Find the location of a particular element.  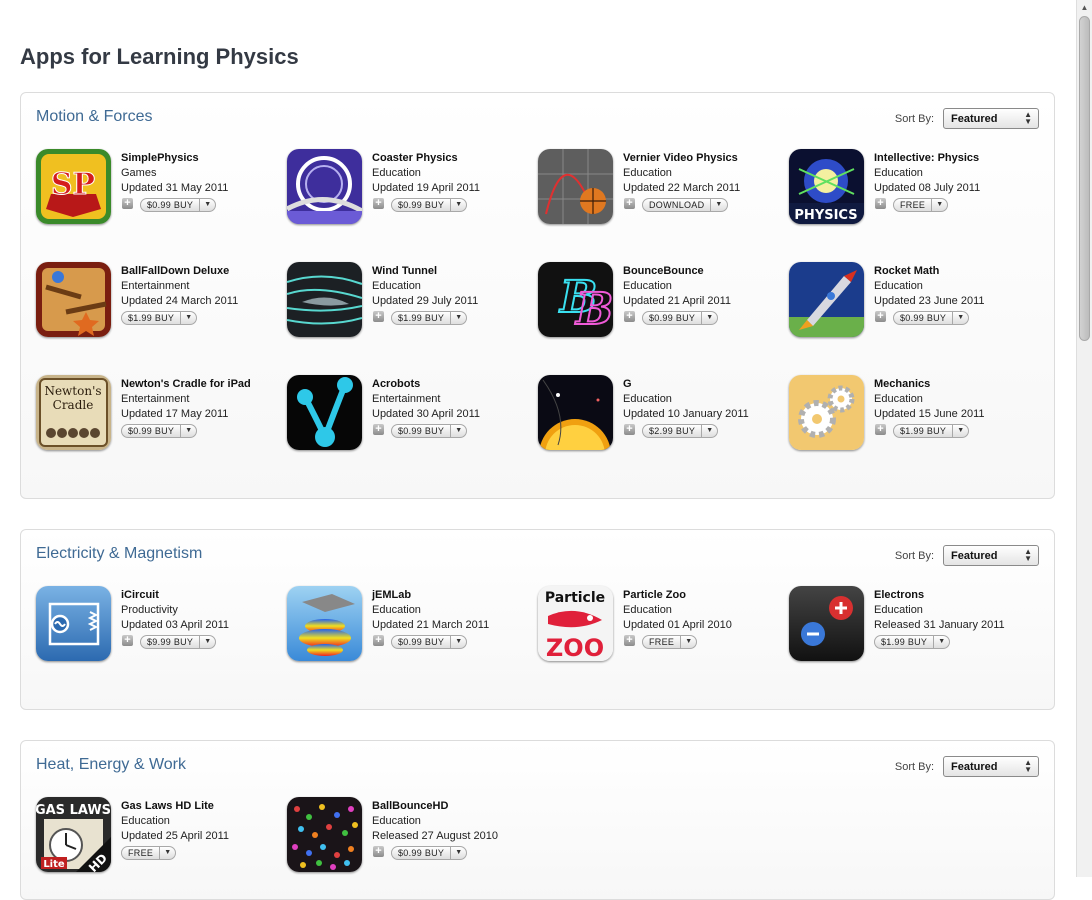

app-name: Rocket Math is located at coordinates (906, 271).